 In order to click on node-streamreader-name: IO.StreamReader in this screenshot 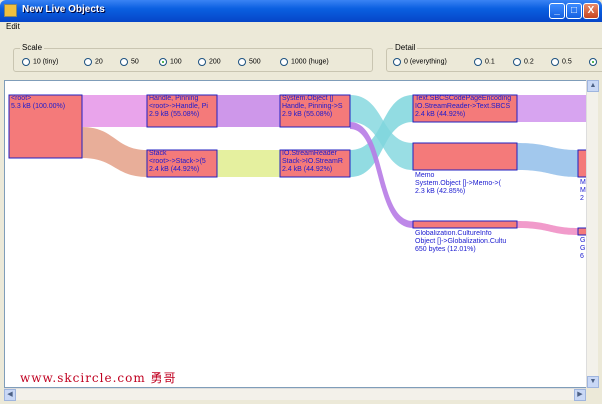, I will do `click(309, 153)`.